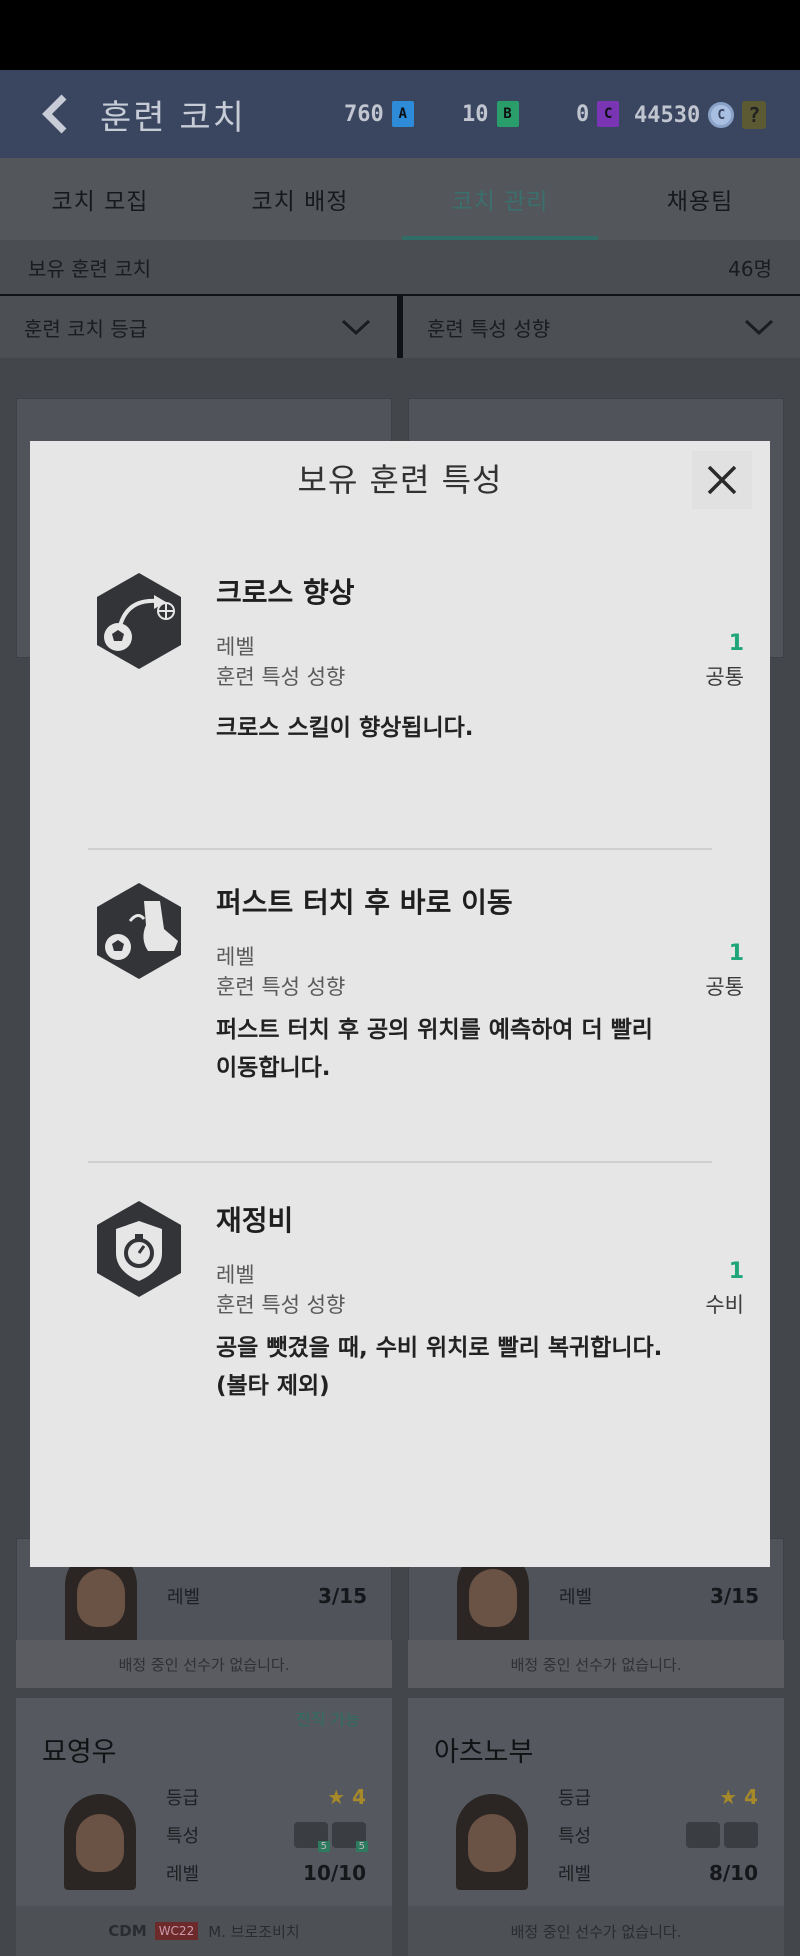 This screenshot has height=1956, width=800. What do you see at coordinates (583, 114) in the screenshot?
I see `currency-c-value: 0` at bounding box center [583, 114].